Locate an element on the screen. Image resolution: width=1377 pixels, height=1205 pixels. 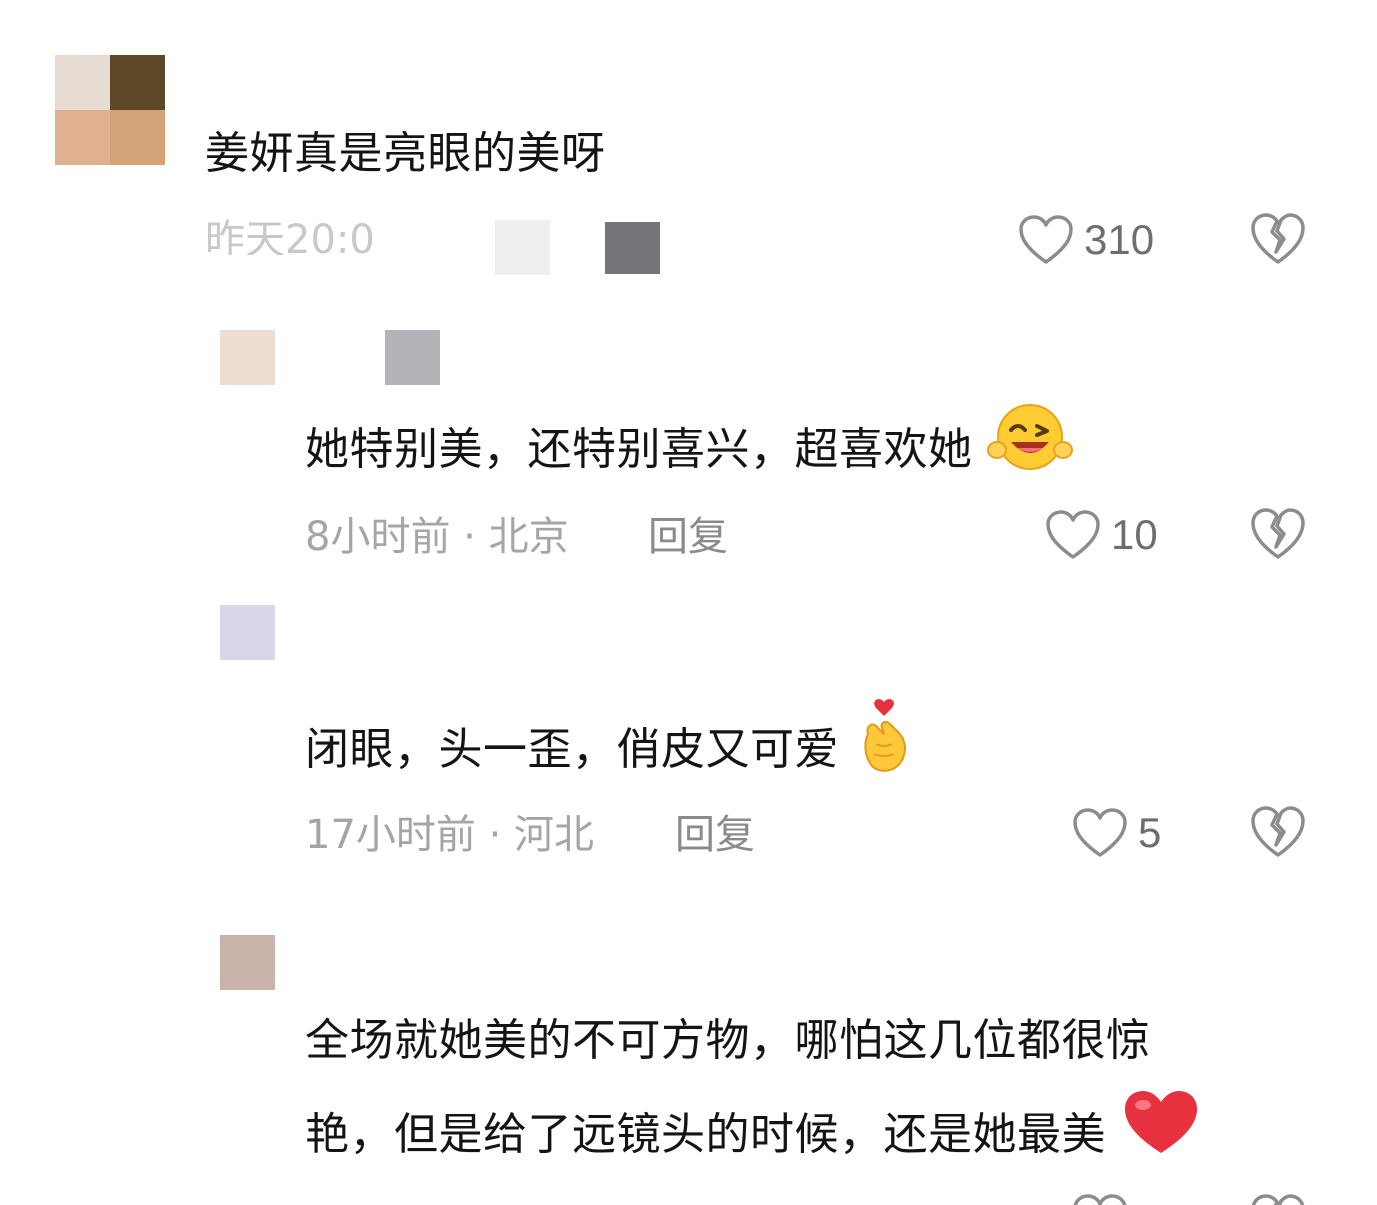
comment-text: 艳，但是给了远镜头的时候，还是她最美 is located at coordinates (753, 1137).